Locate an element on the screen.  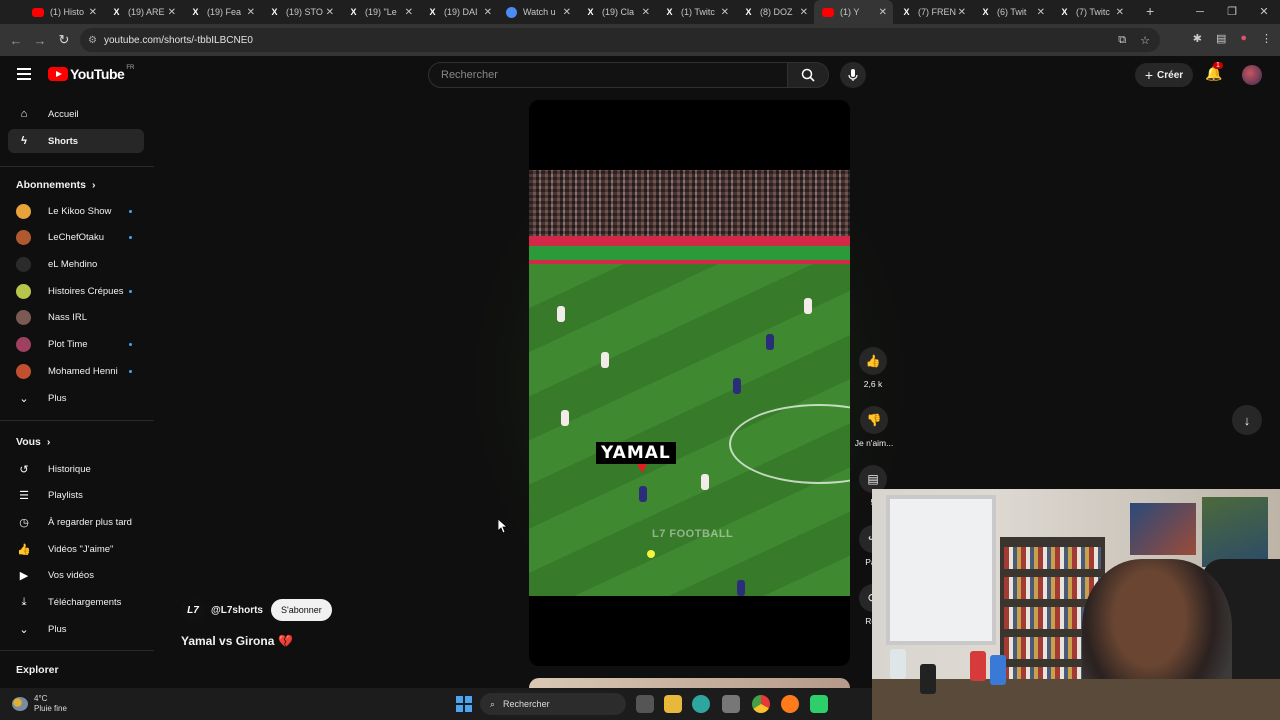
menu-icon is located at coordinates (24, 74).